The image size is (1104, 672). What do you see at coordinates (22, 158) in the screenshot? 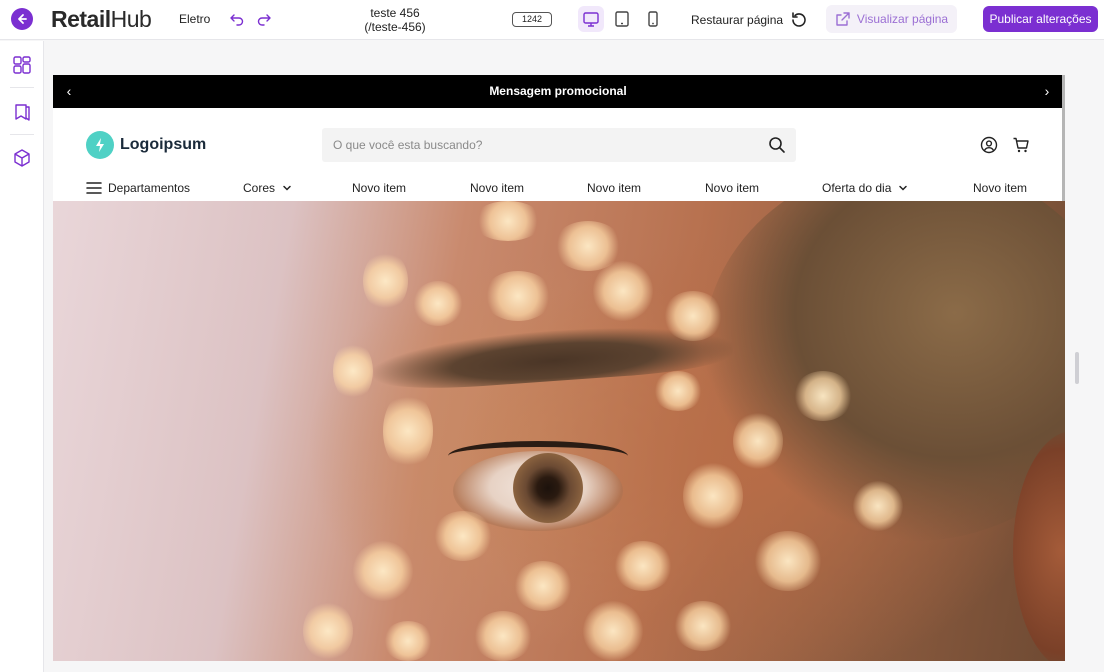
I see `cube-icon` at bounding box center [22, 158].